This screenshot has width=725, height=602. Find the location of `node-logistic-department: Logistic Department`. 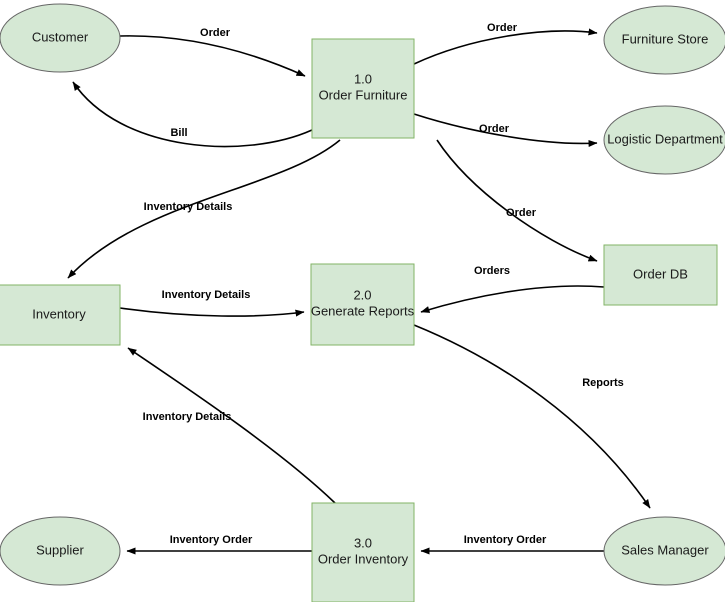

node-logistic-department: Logistic Department is located at coordinates (664, 140).